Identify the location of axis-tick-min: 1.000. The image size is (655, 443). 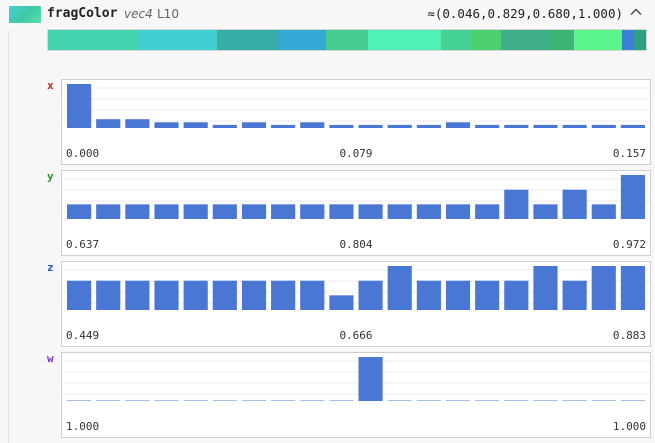
(83, 426).